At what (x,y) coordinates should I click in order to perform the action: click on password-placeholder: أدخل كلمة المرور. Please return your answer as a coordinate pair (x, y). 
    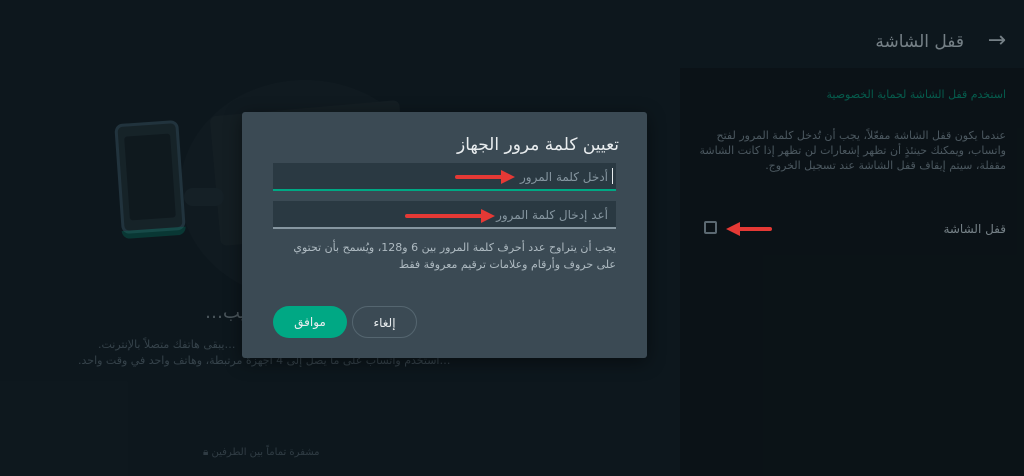
    Looking at the image, I should click on (563, 177).